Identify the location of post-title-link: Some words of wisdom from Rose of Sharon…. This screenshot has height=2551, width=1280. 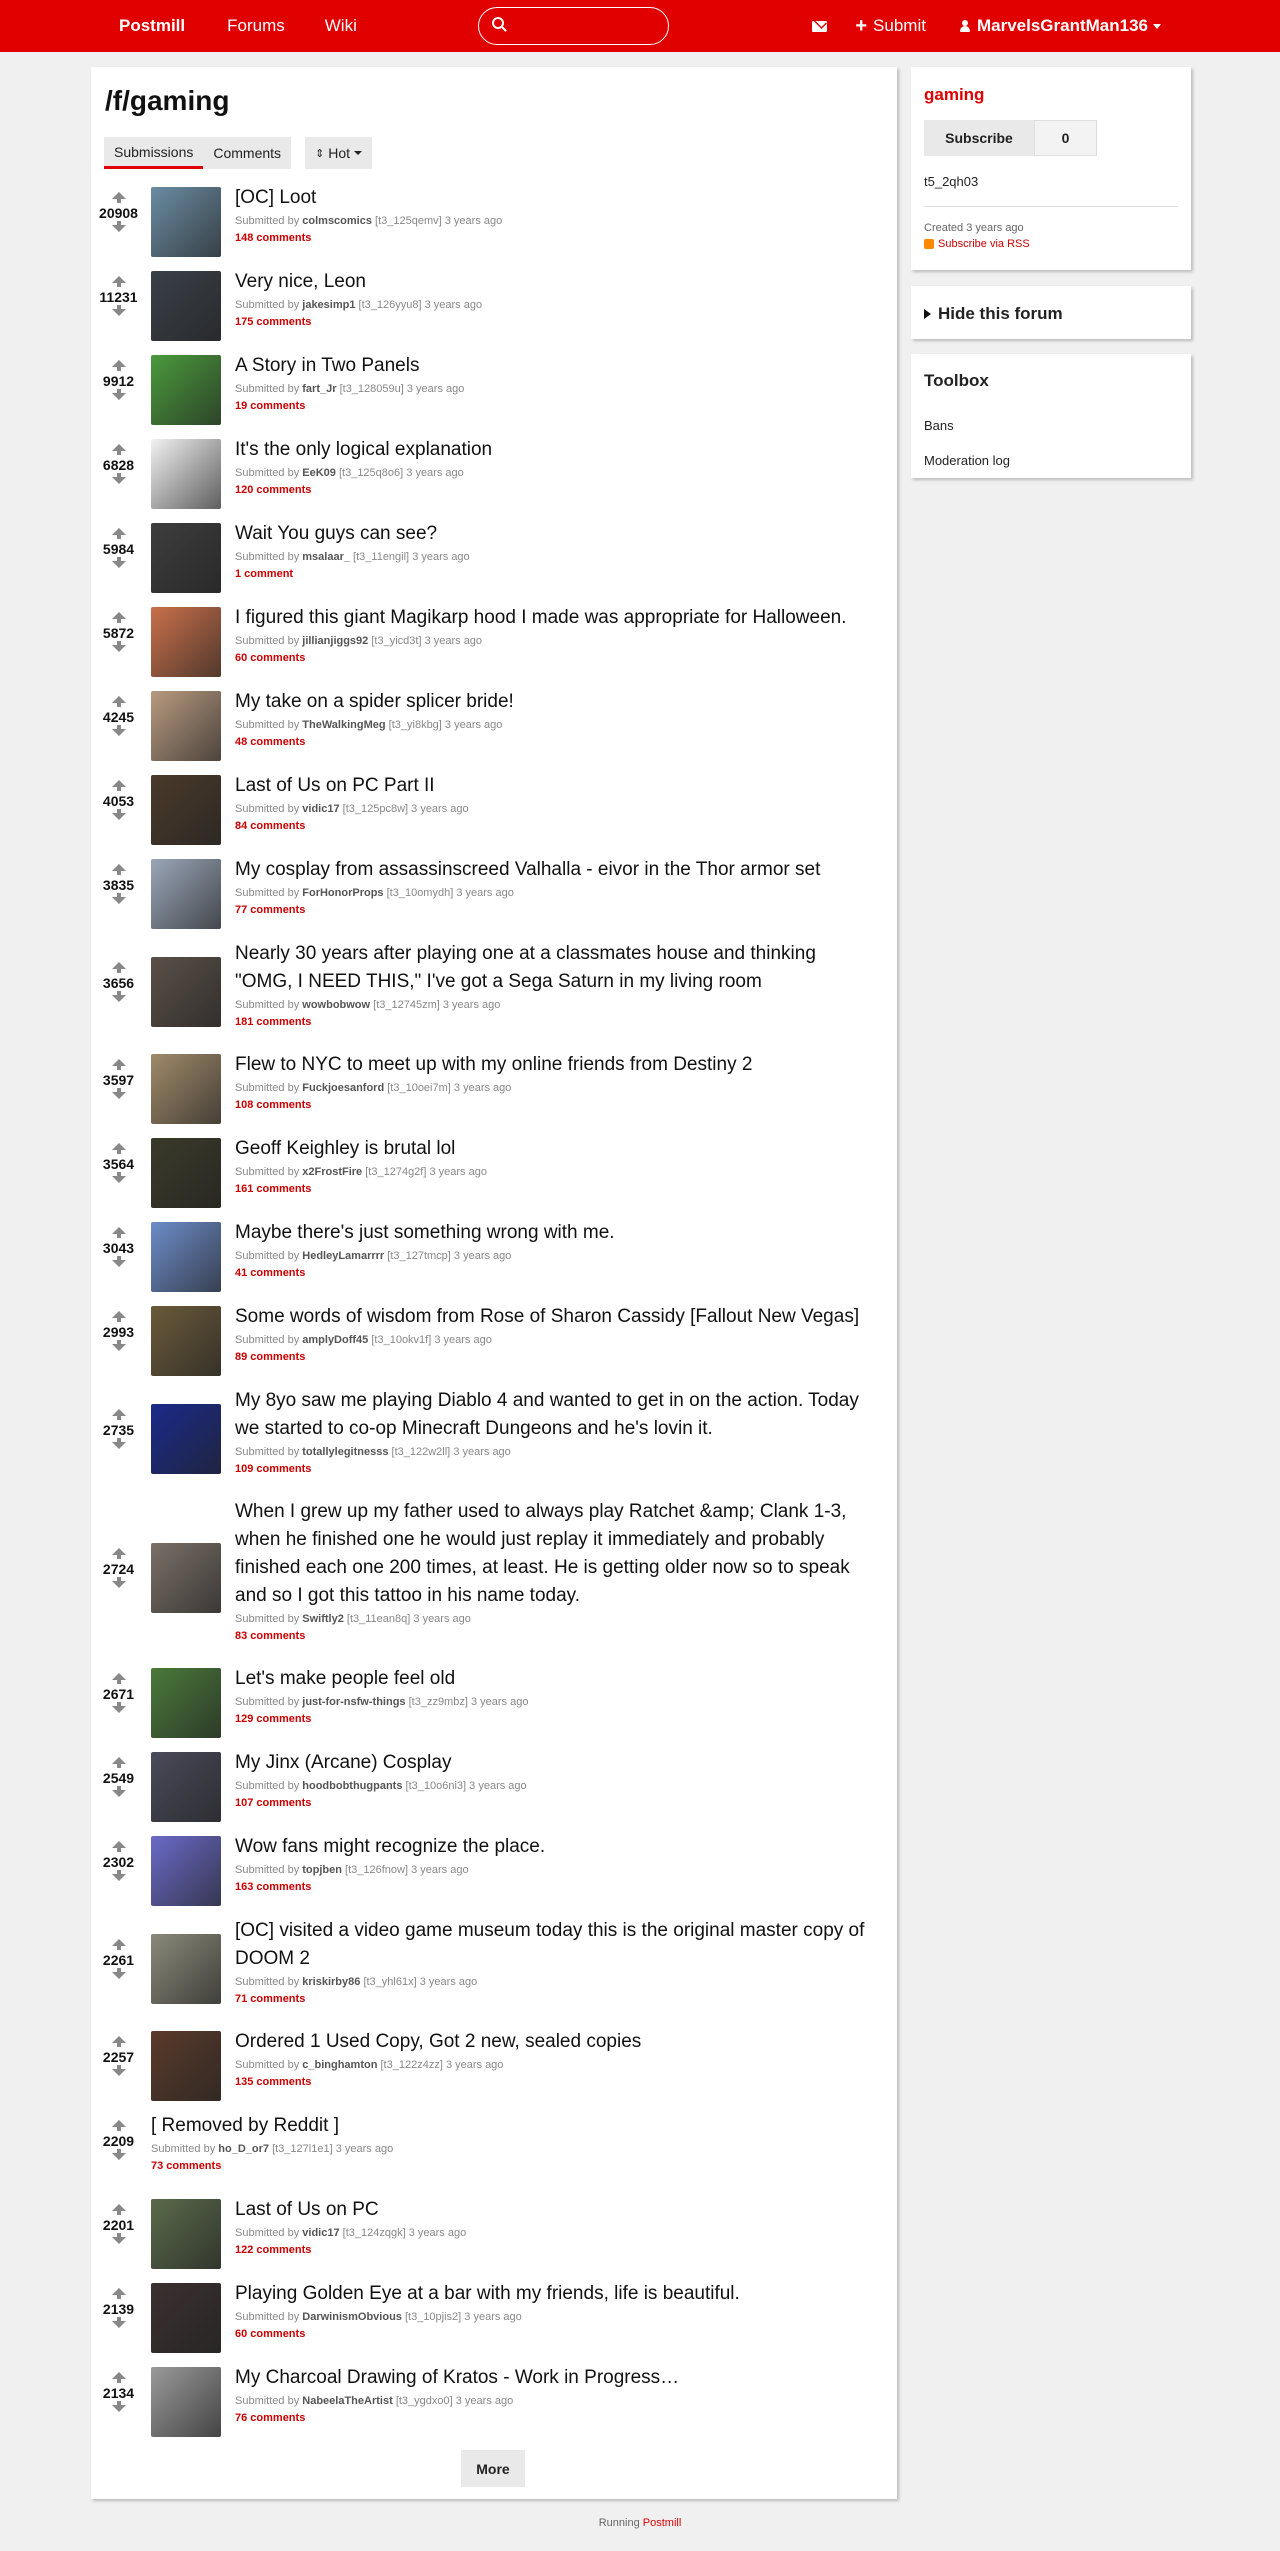
(556, 1317).